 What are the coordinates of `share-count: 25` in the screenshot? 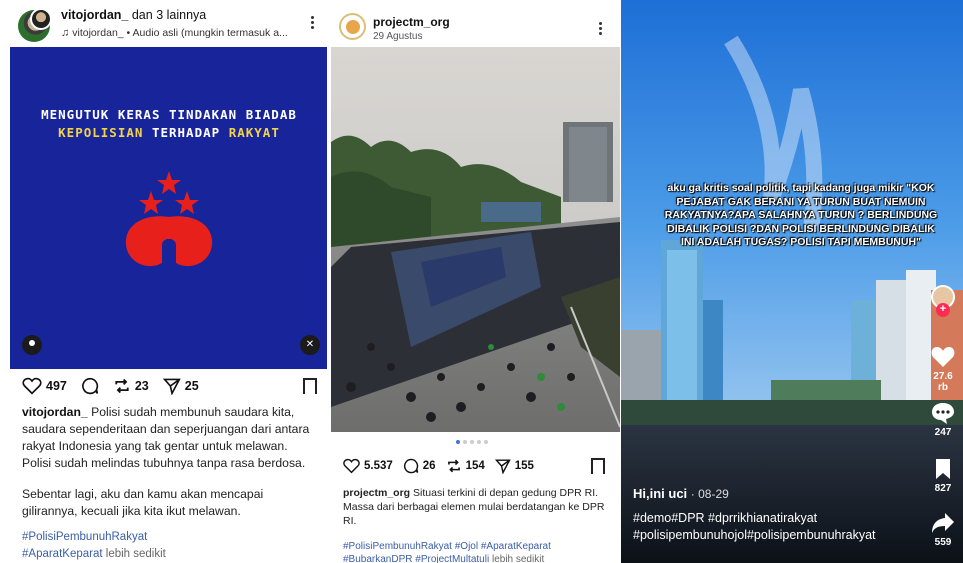 It's located at (192, 386).